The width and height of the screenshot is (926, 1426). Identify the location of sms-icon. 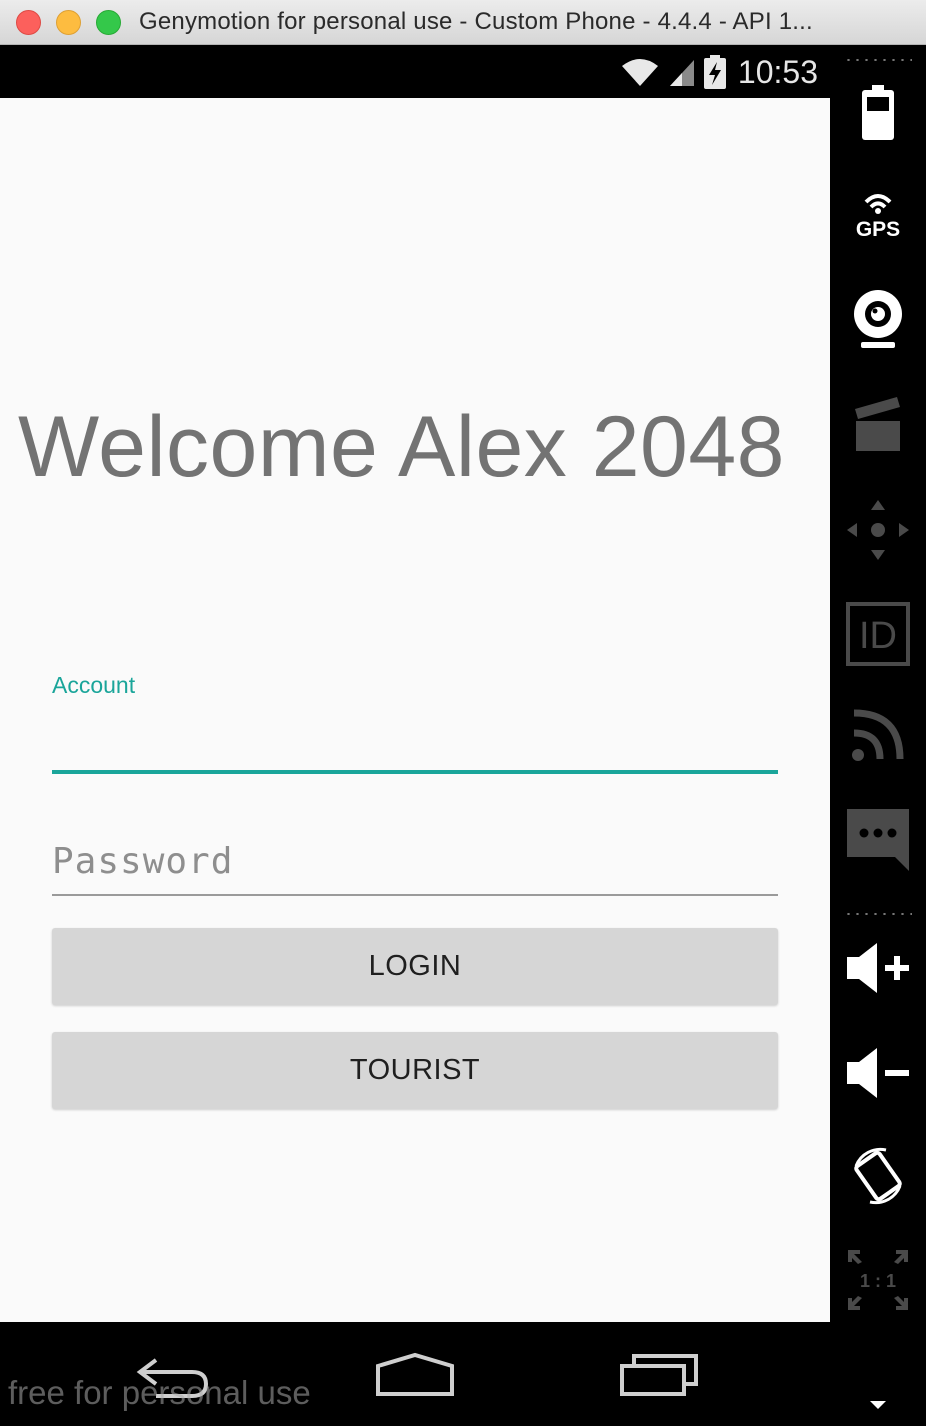
(878, 840).